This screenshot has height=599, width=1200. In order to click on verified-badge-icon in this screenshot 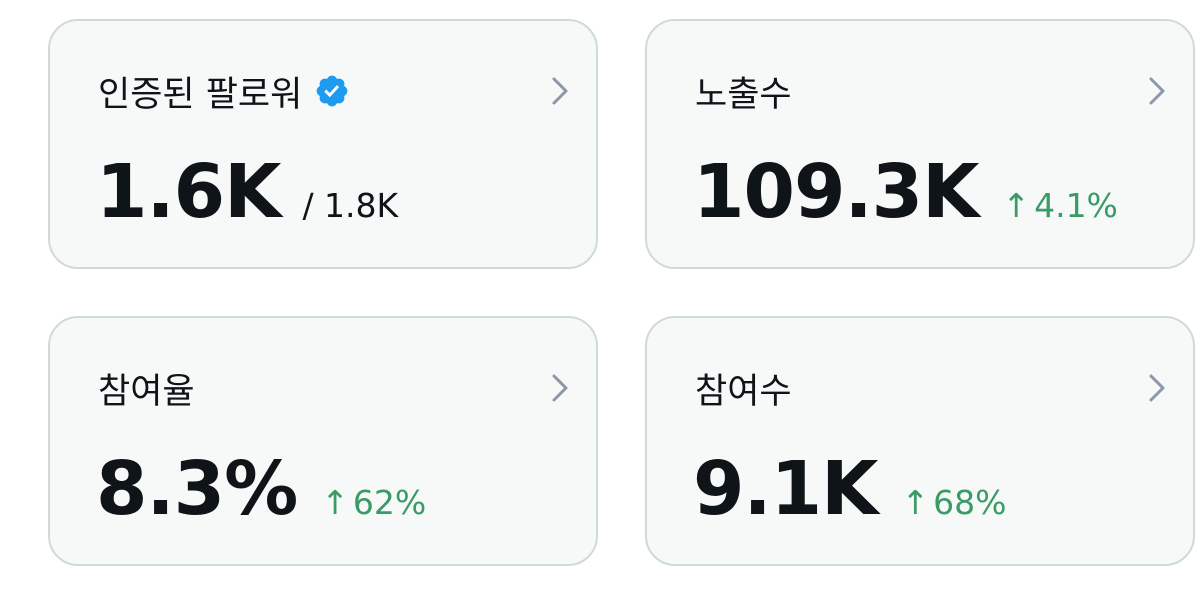, I will do `click(332, 91)`.